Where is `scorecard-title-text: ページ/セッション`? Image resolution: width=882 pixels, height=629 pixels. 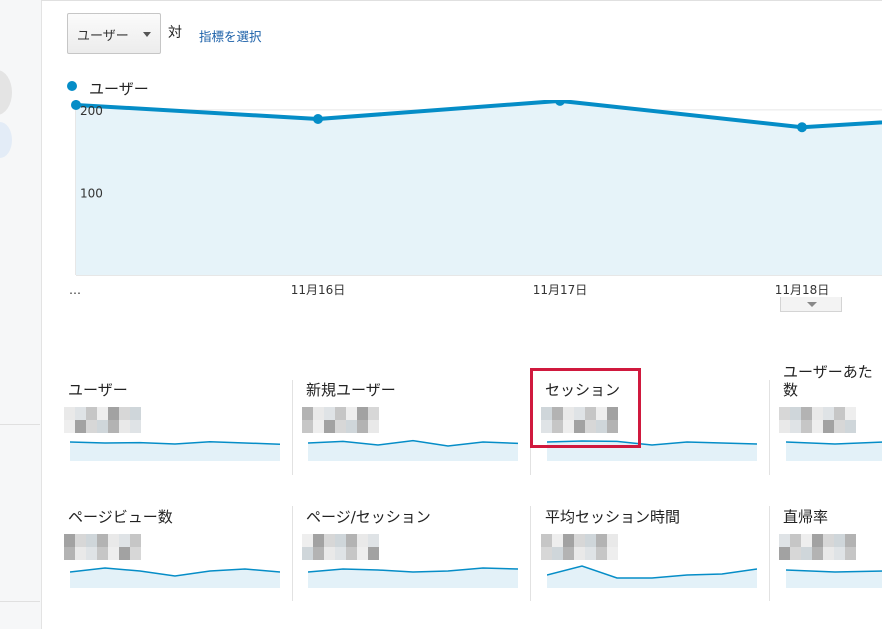
scorecard-title-text: ページ/セッション is located at coordinates (368, 517).